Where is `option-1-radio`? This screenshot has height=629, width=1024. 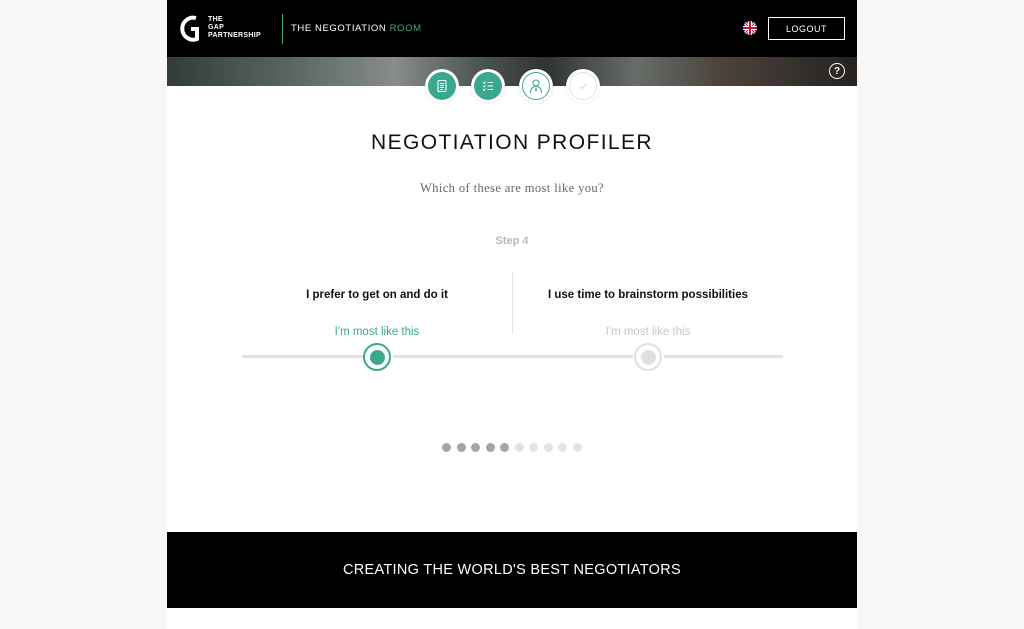
option-1-radio is located at coordinates (377, 357).